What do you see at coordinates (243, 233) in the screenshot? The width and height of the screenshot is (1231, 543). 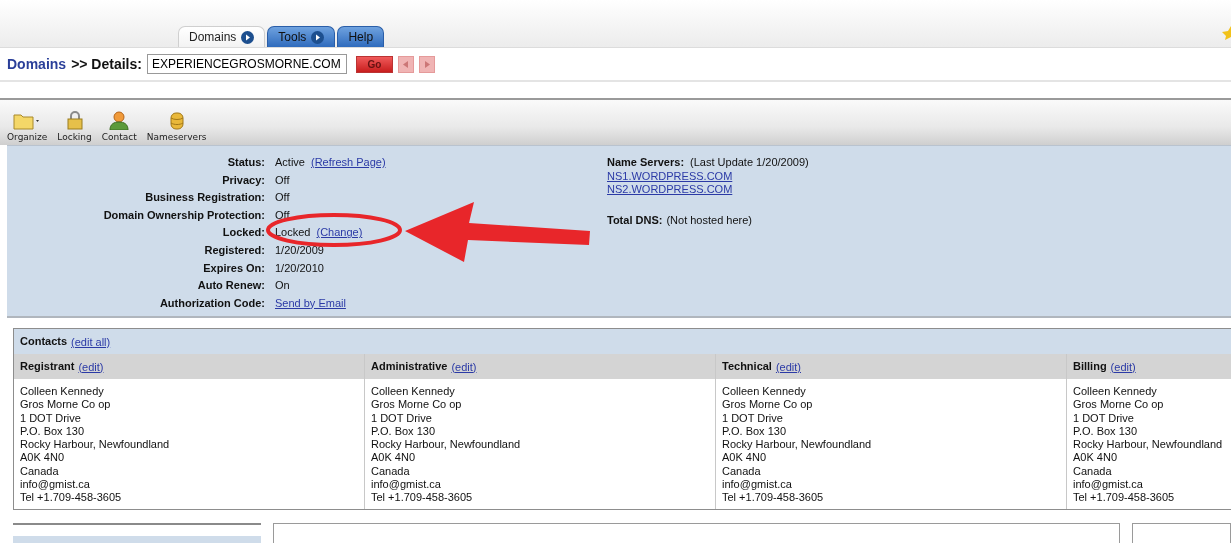 I see `field-label: Locked:` at bounding box center [243, 233].